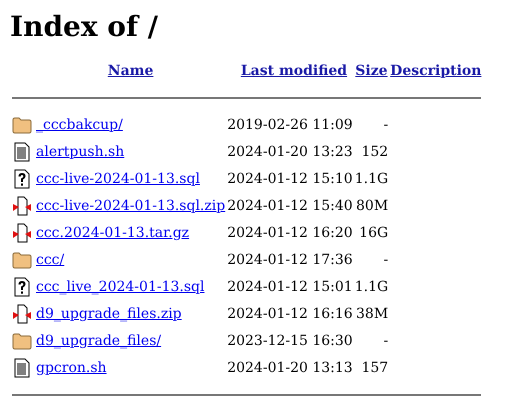 The width and height of the screenshot is (517, 414). I want to click on modified-date: 2024-01-12 16:16, so click(290, 314).